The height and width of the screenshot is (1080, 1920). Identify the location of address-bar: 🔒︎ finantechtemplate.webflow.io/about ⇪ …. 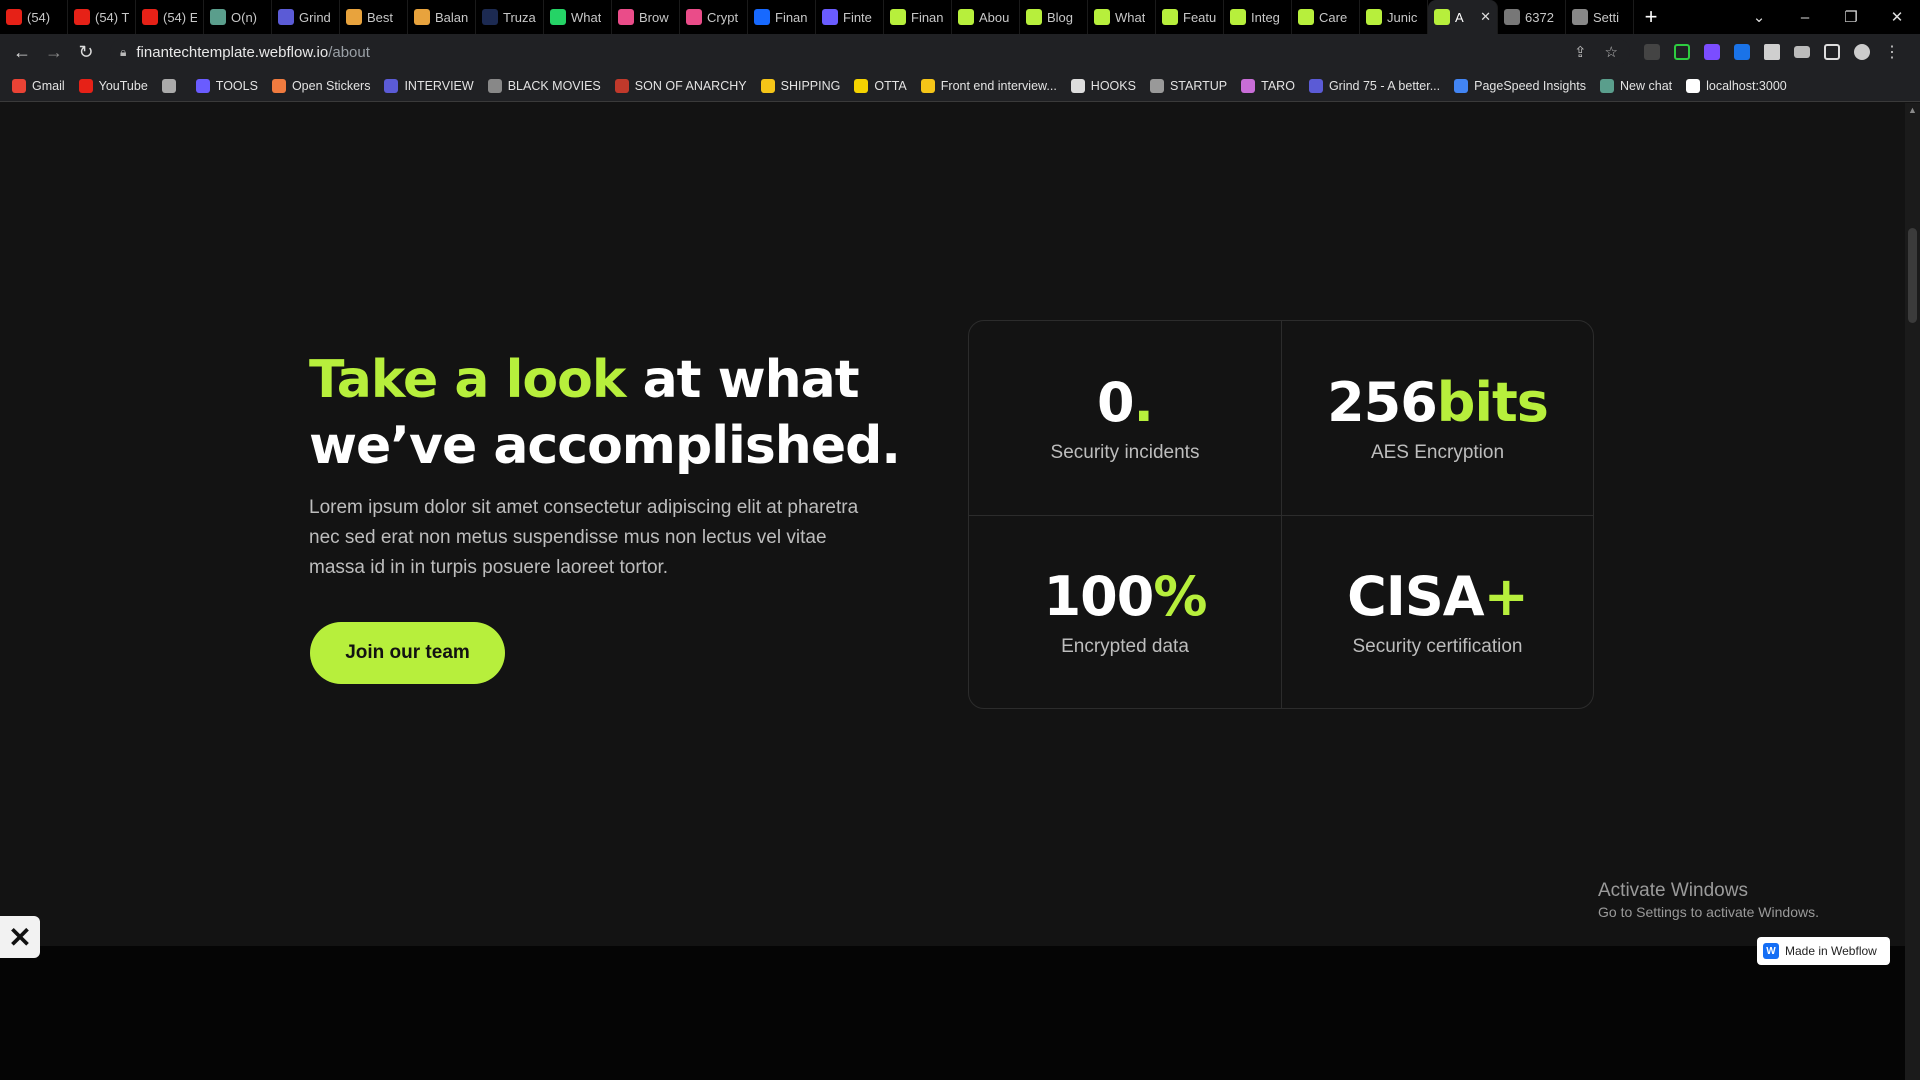
(870, 52).